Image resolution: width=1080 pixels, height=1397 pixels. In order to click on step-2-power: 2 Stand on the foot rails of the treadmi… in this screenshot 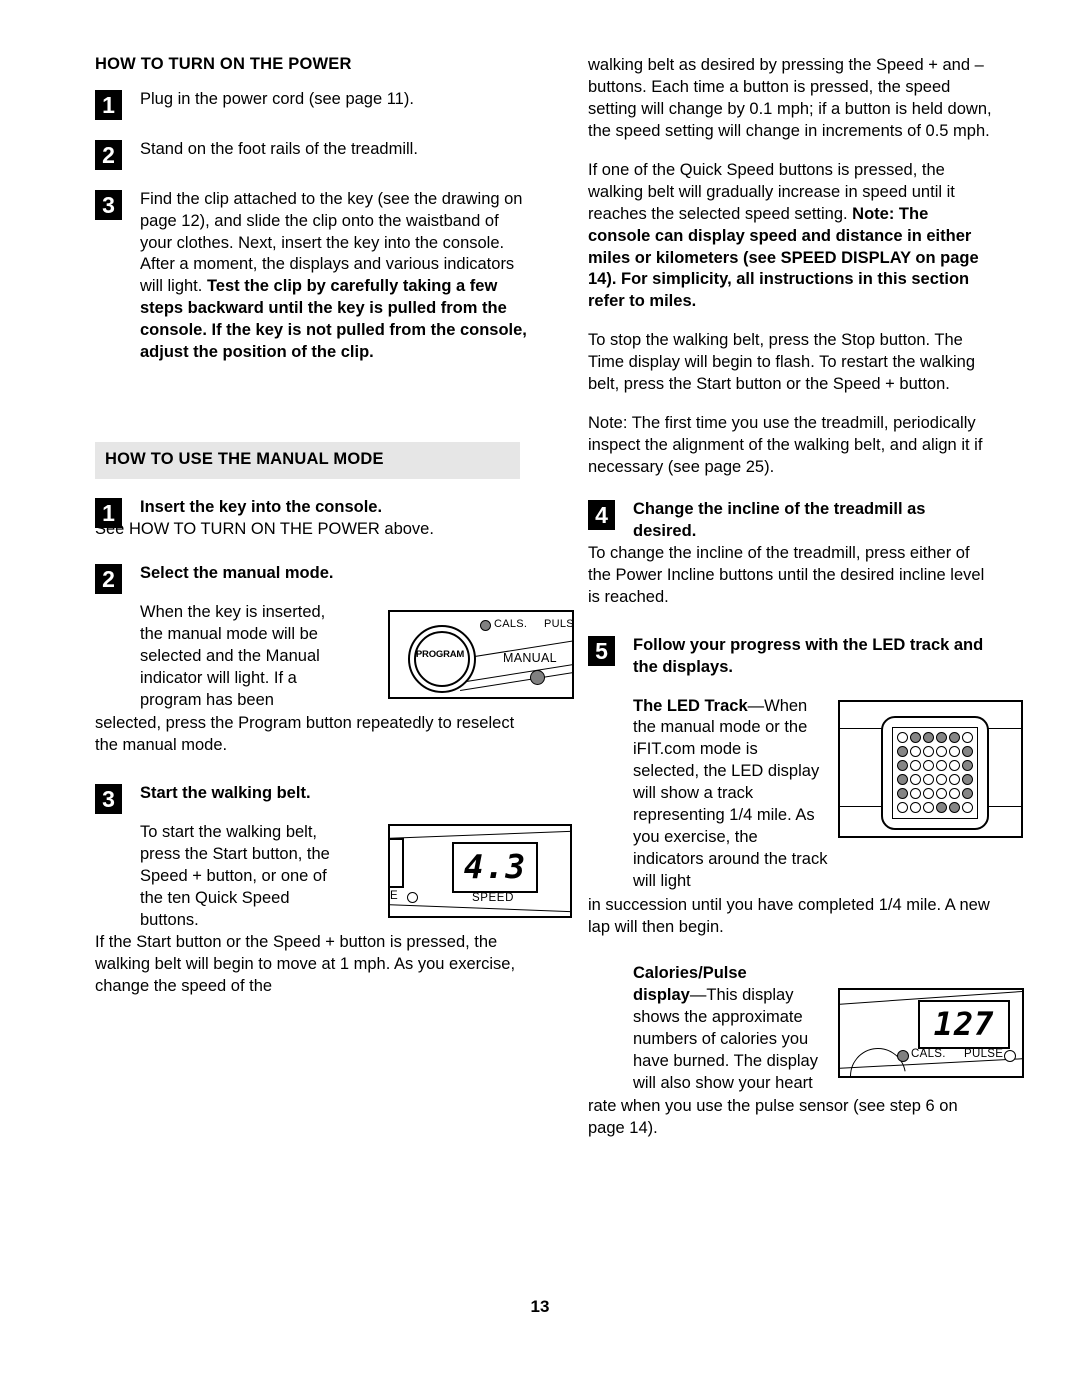, I will do `click(311, 154)`.